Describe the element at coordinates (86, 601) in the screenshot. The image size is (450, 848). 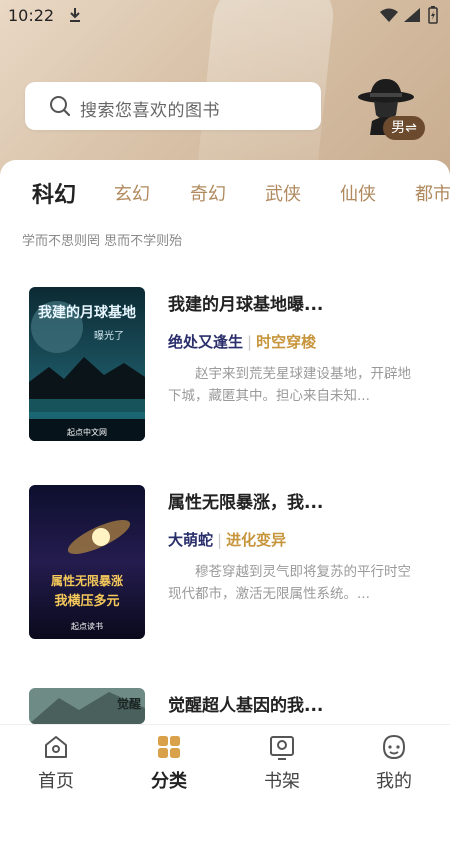
I see `cover-title-line2: 我横压多元` at that location.